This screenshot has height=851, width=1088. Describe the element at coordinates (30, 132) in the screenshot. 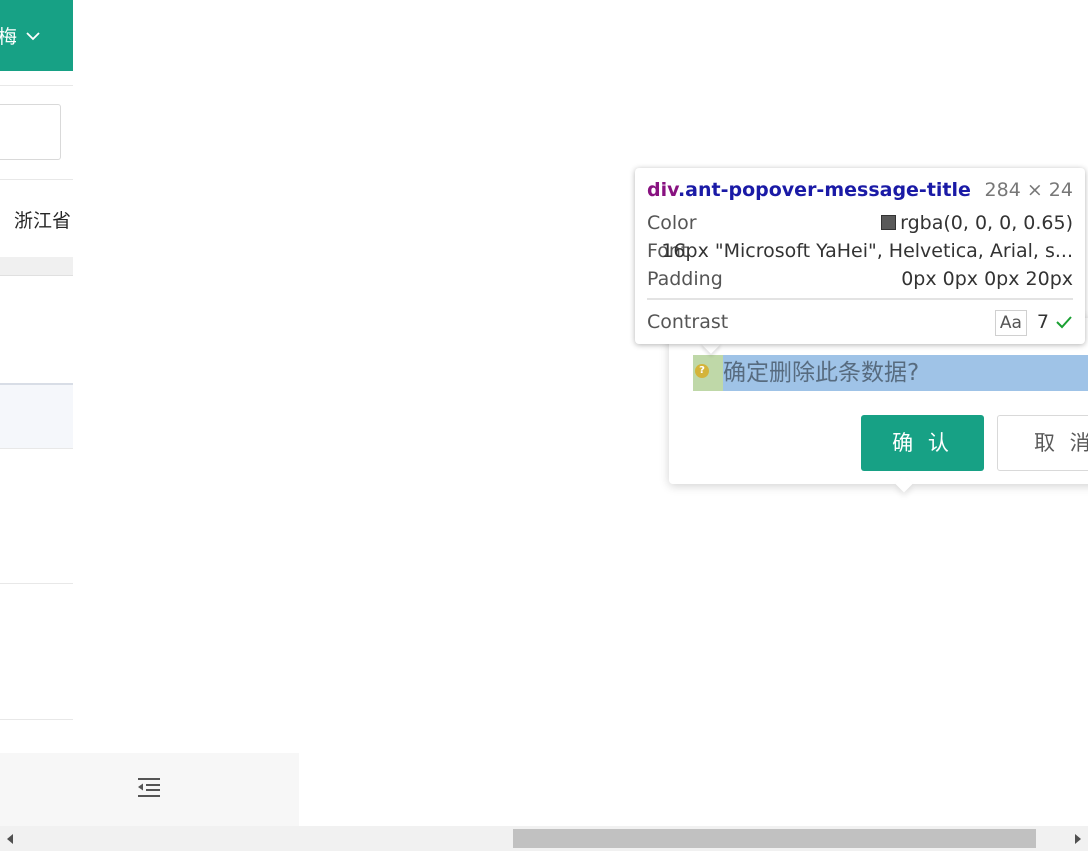

I see `search-input` at that location.